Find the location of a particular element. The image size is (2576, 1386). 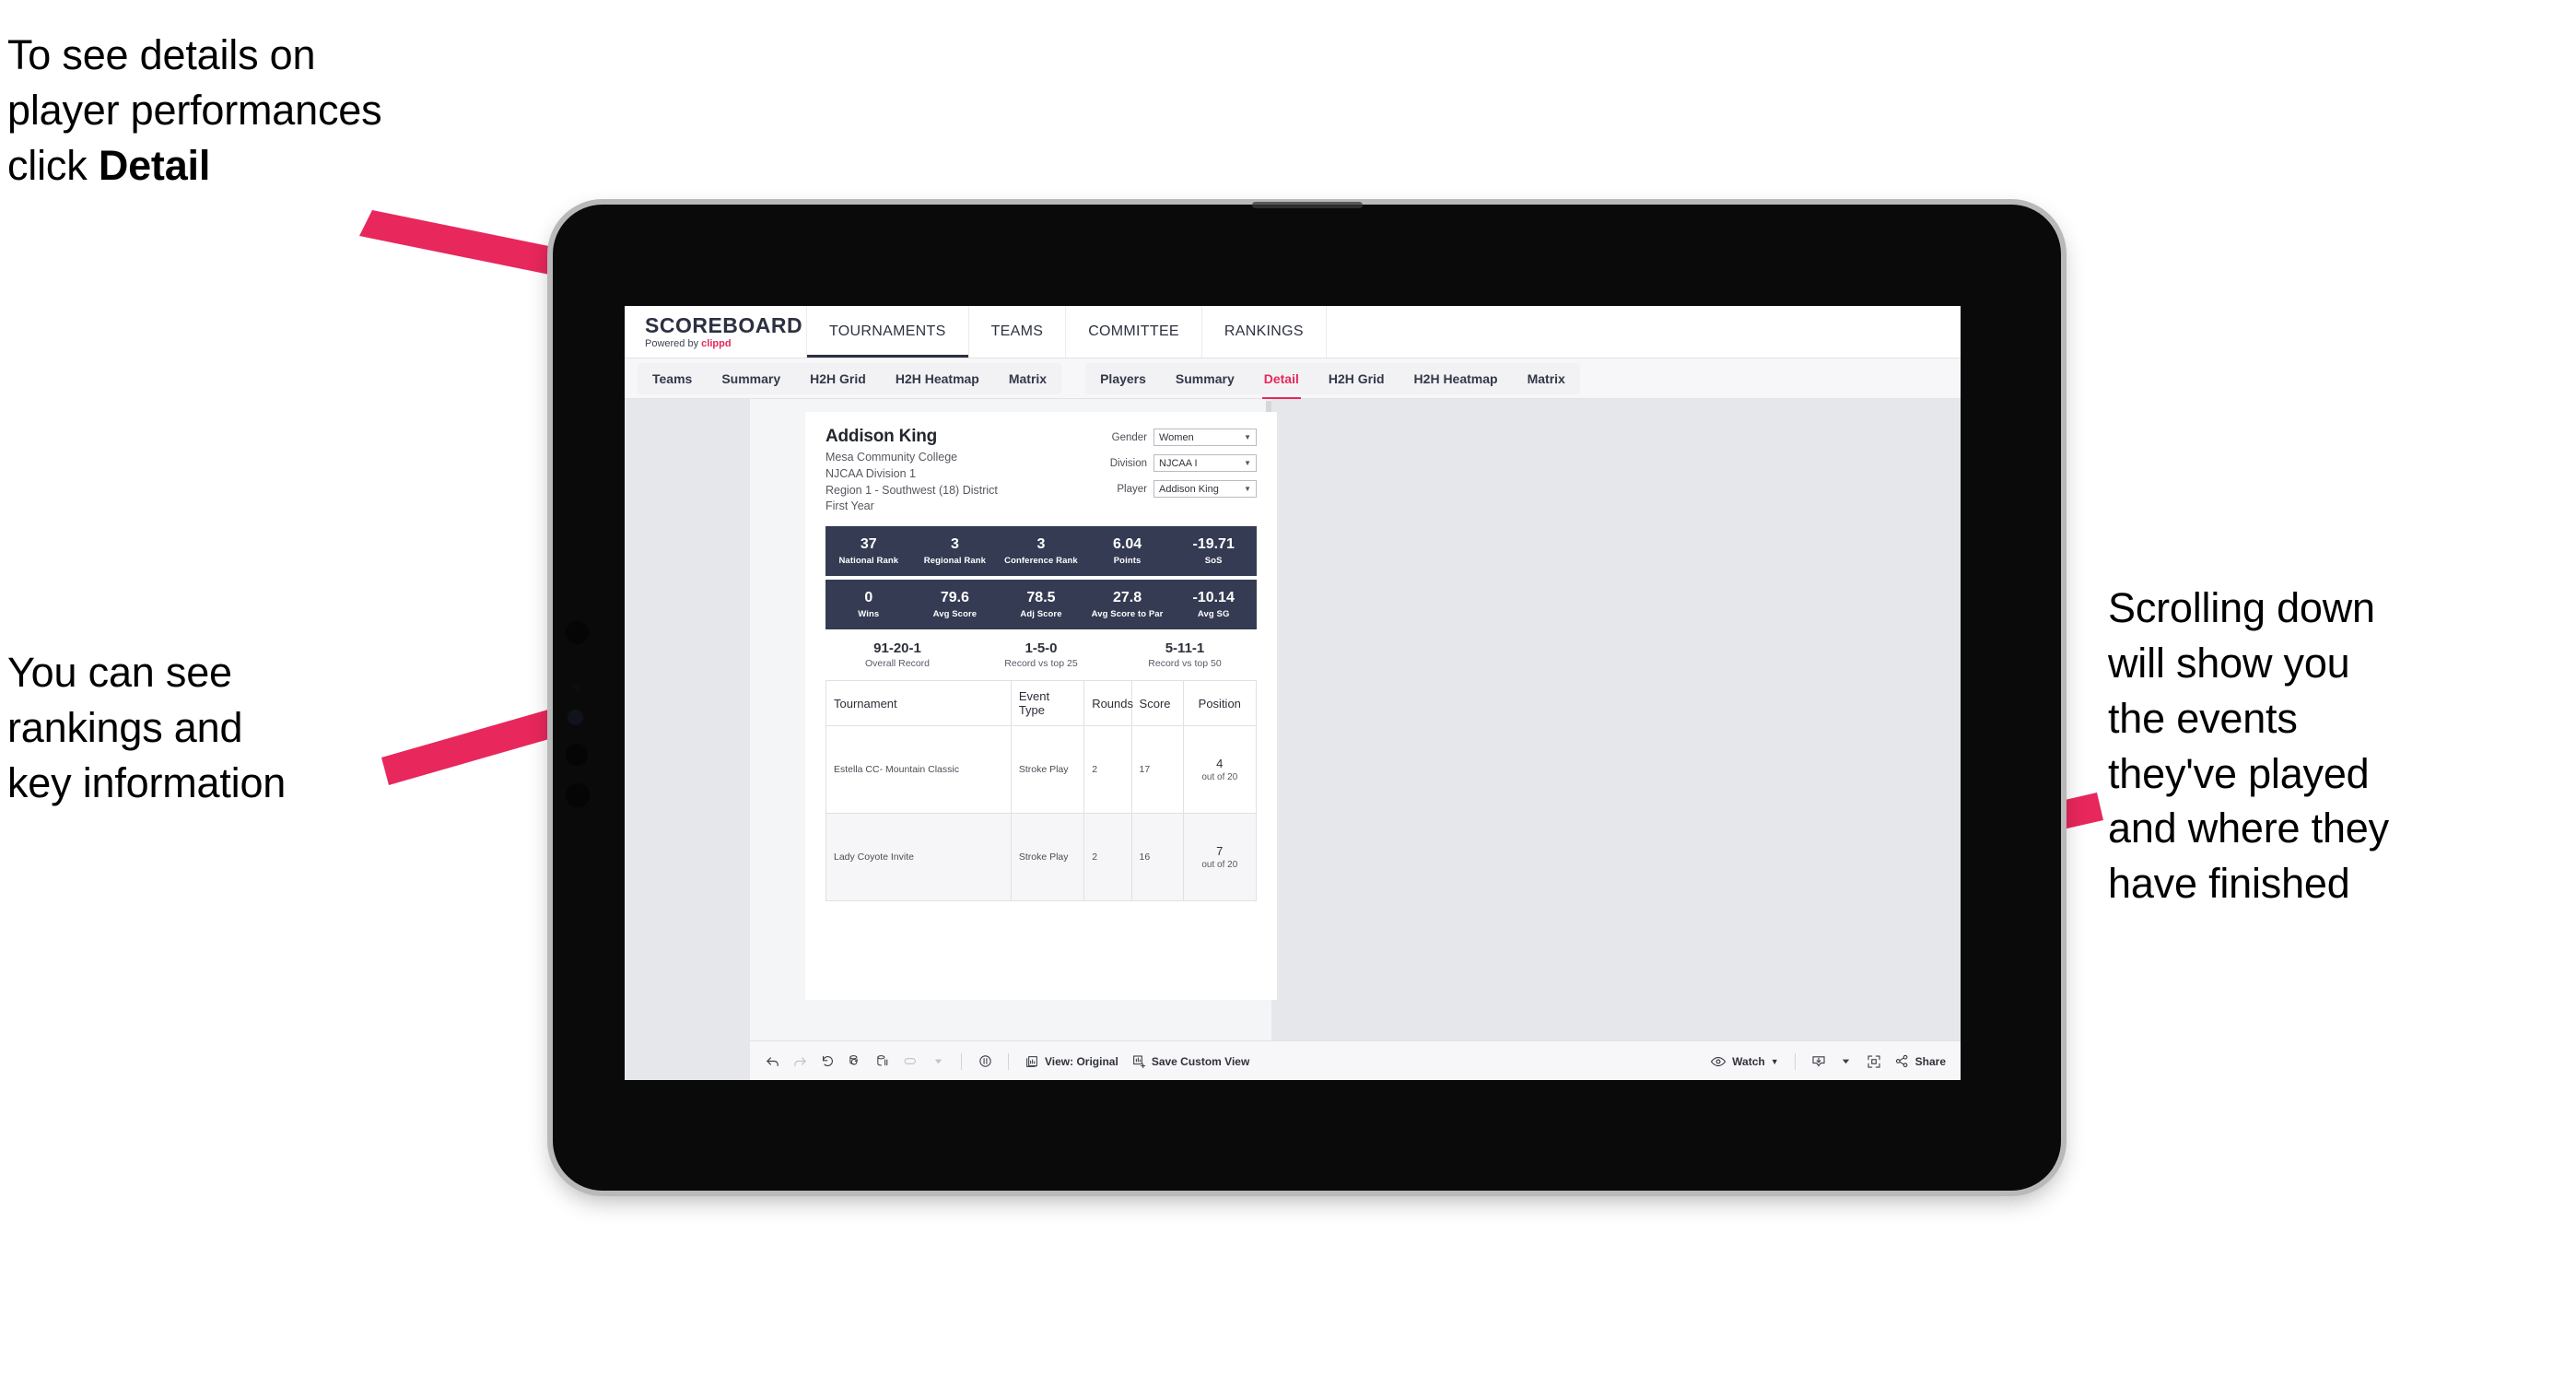

brand-powered-name: clippd is located at coordinates (716, 343).